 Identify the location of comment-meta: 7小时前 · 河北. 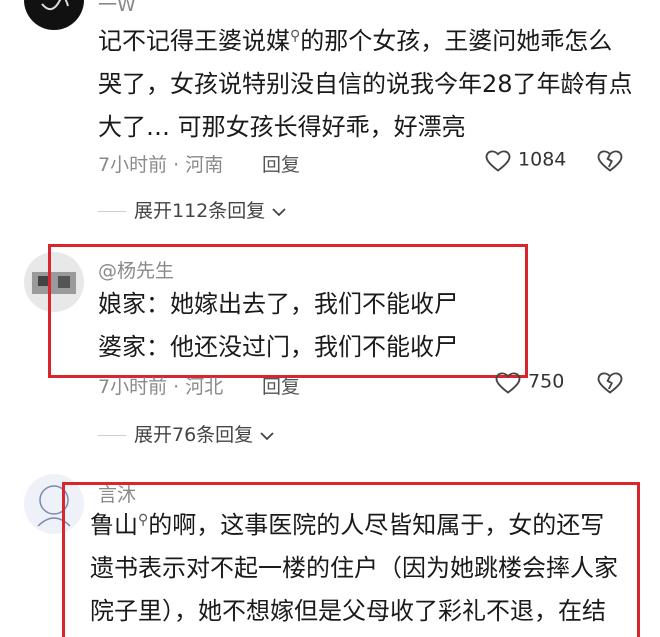
(161, 387).